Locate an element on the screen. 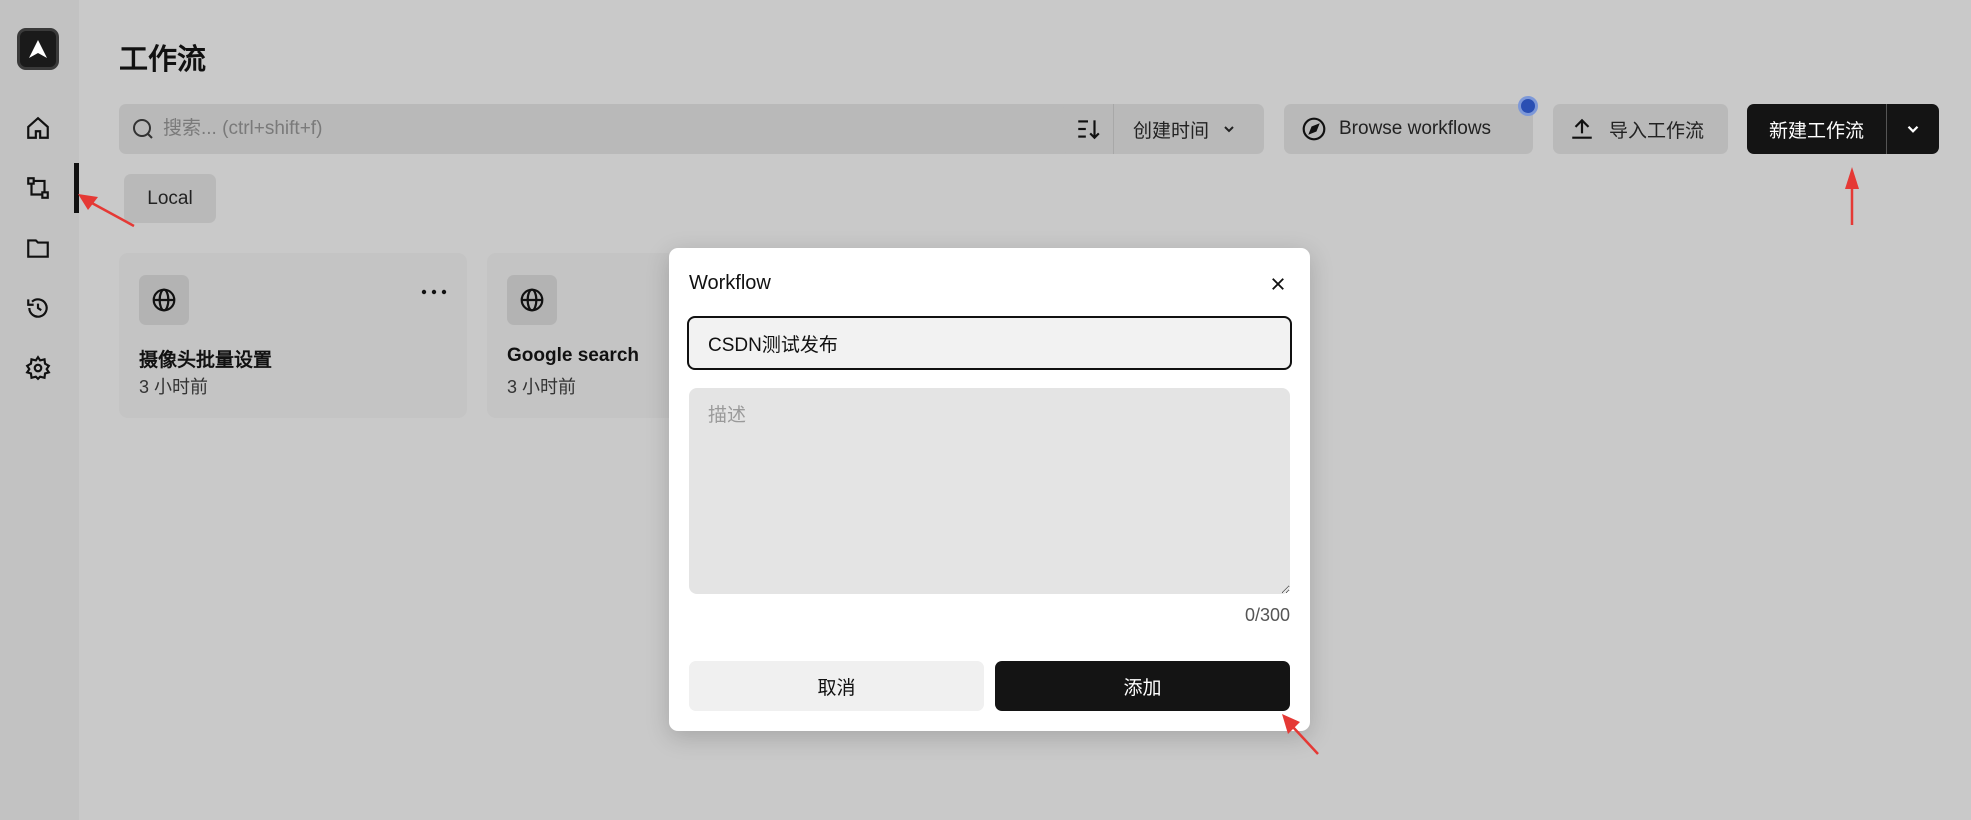 Image resolution: width=1971 pixels, height=820 pixels. close-button is located at coordinates (1278, 284).